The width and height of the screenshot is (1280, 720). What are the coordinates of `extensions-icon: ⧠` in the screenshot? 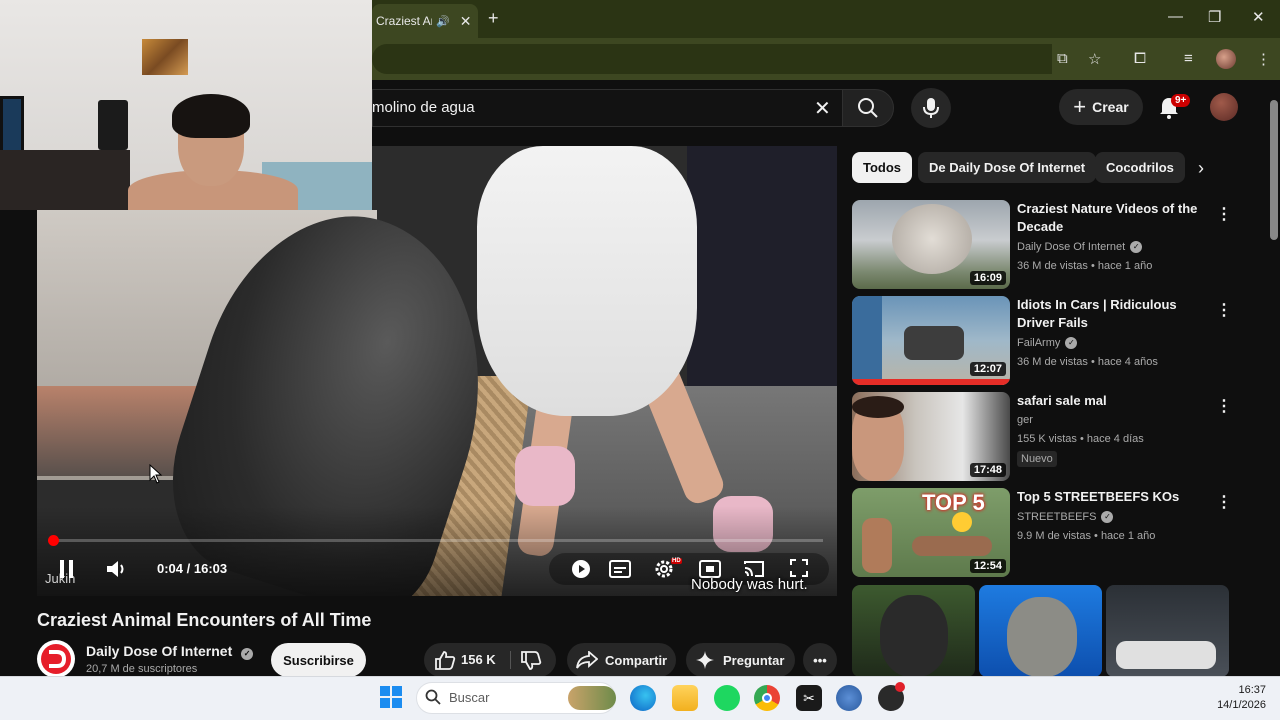 It's located at (1140, 58).